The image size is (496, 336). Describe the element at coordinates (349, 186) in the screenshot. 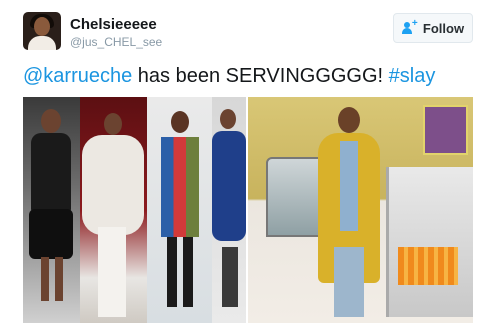

I see `denim-shirt` at that location.